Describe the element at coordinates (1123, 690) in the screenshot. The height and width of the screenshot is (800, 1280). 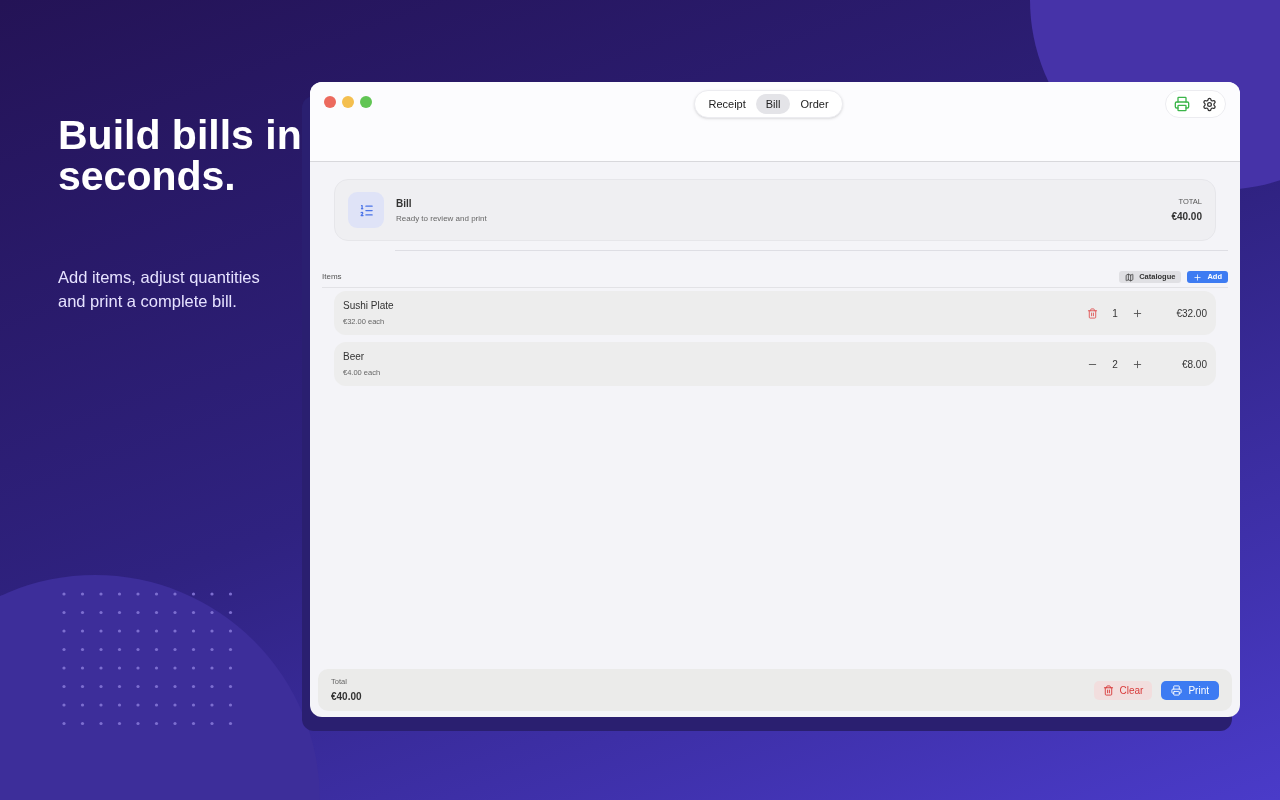
I see `clear-button: Clear` at that location.